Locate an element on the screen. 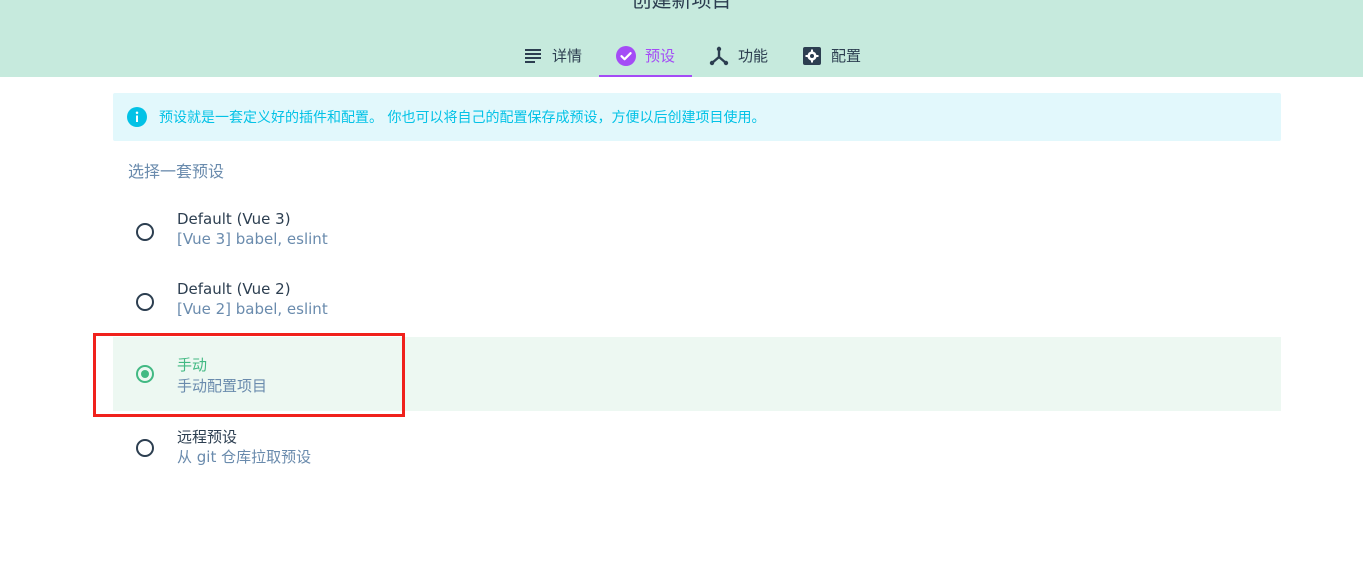 The width and height of the screenshot is (1363, 572). settings-applications-icon is located at coordinates (812, 56).